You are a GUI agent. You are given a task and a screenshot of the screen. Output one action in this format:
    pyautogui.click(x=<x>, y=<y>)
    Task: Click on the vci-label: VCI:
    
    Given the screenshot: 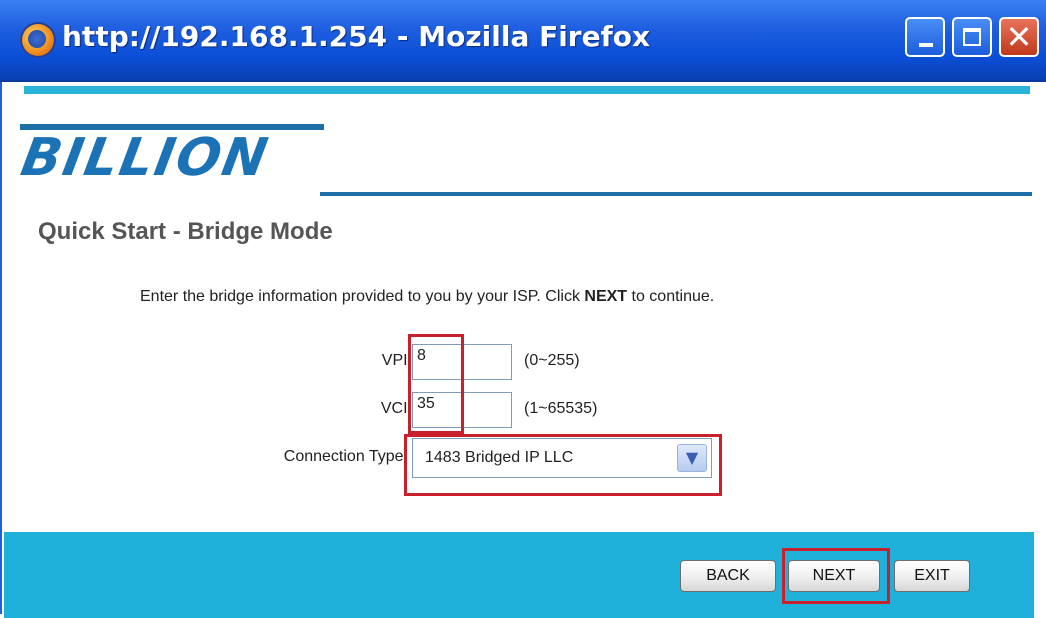 What is the action you would take?
    pyautogui.click(x=396, y=408)
    